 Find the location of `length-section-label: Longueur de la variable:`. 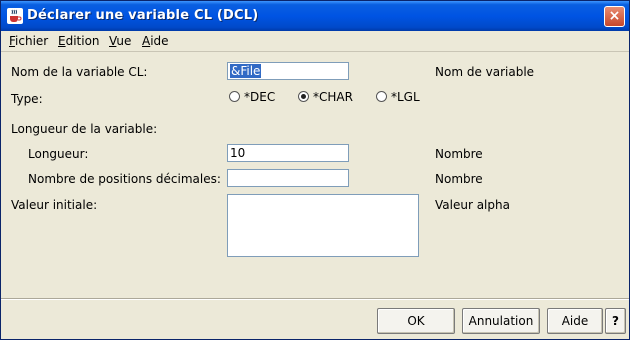

length-section-label: Longueur de la variable: is located at coordinates (84, 129).